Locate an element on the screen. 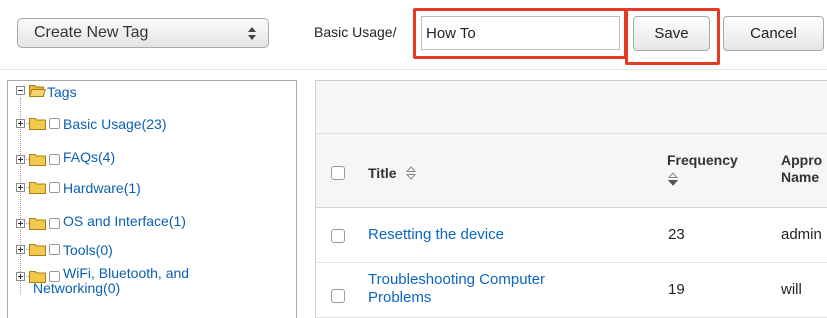  tree-item-label-line1: WiFi, Bluetooth, and is located at coordinates (126, 273).